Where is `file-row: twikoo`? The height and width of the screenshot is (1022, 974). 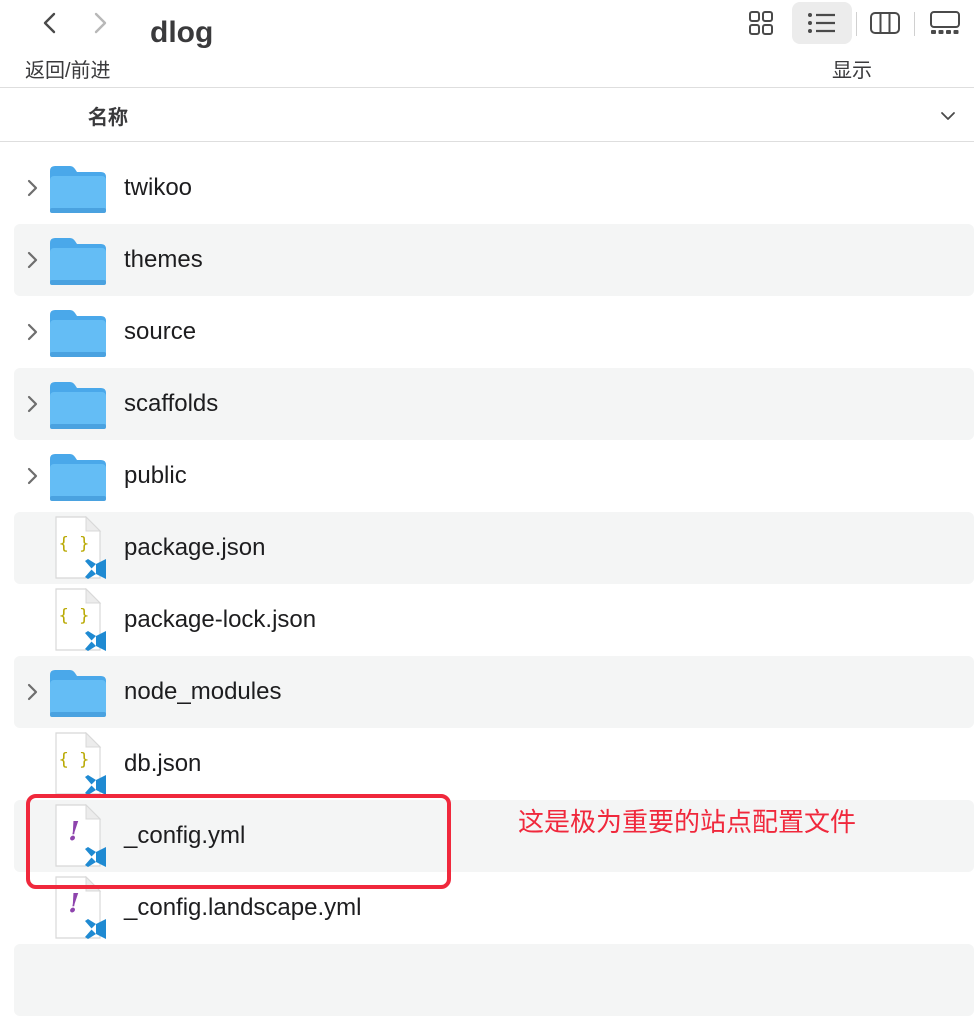 file-row: twikoo is located at coordinates (494, 188).